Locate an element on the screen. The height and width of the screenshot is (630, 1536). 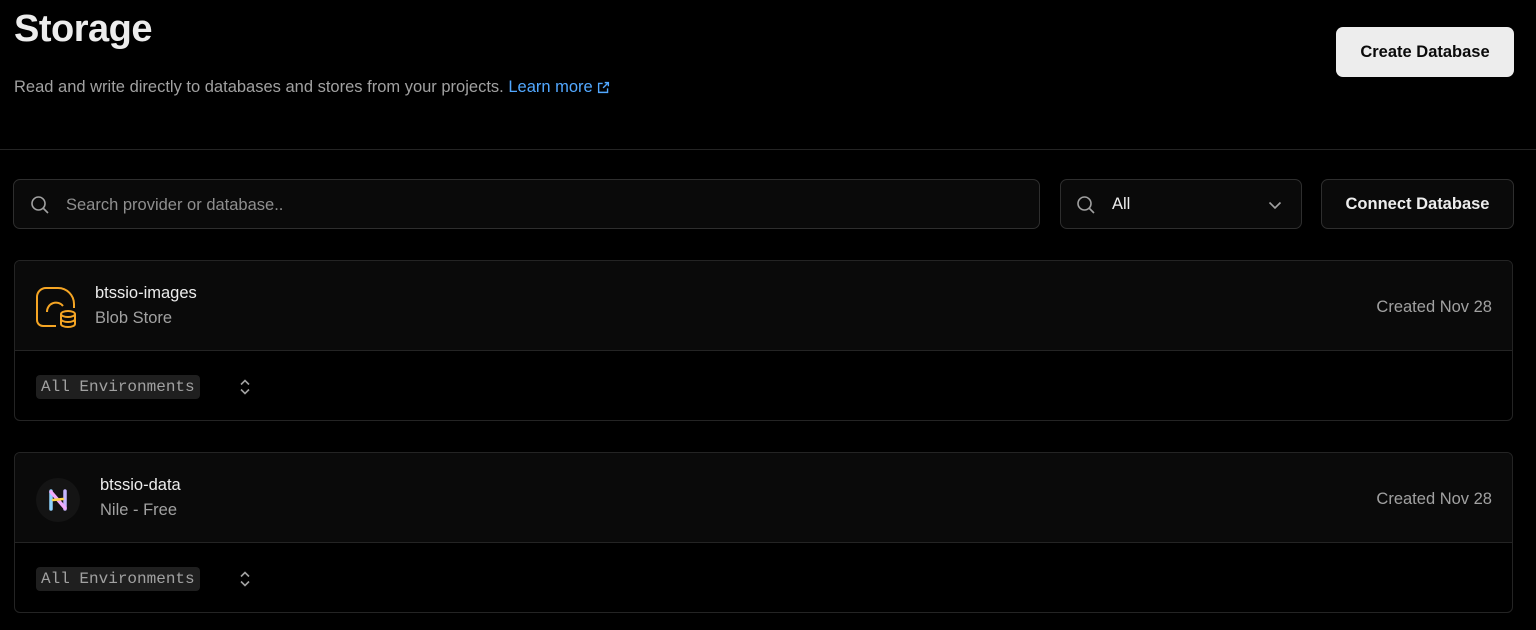
page-title: Storage is located at coordinates (83, 29).